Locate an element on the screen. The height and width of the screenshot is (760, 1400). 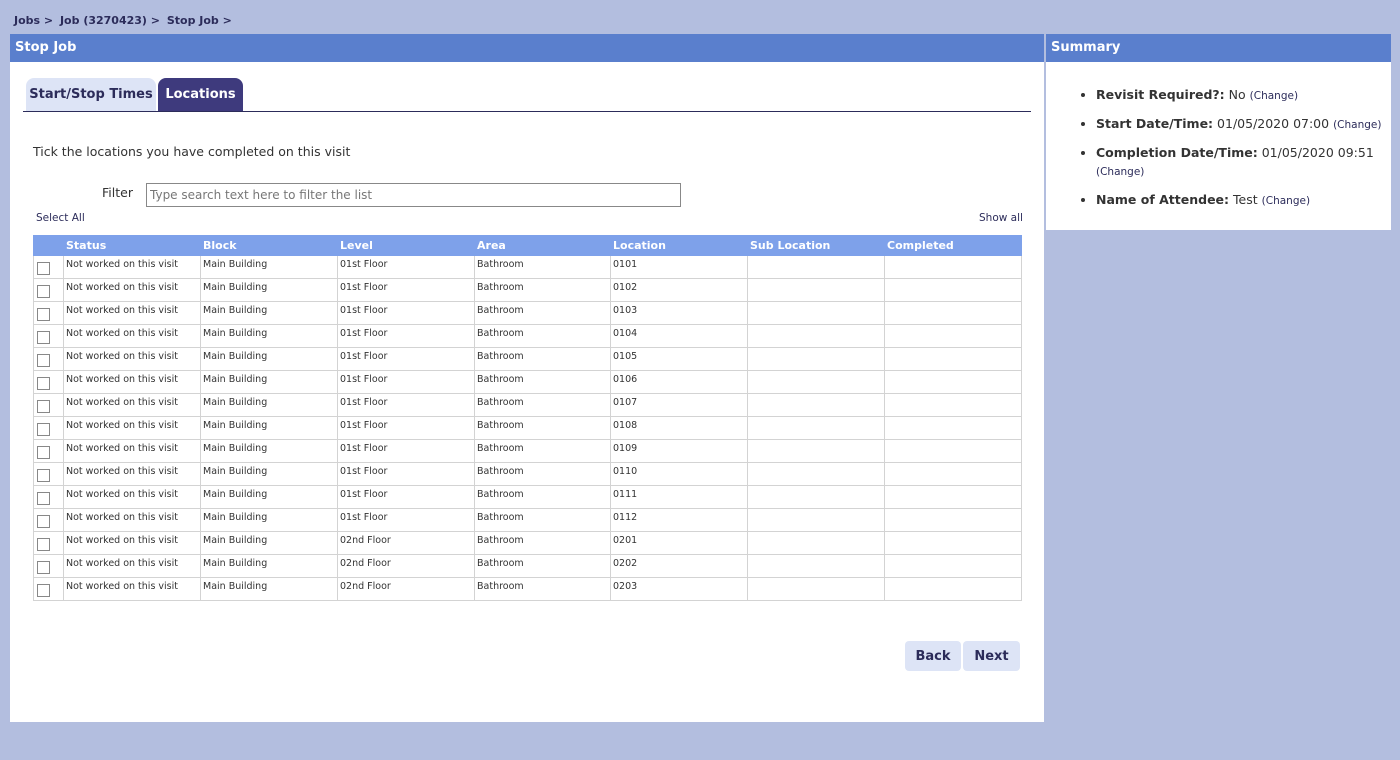
filter-input is located at coordinates (413, 195).